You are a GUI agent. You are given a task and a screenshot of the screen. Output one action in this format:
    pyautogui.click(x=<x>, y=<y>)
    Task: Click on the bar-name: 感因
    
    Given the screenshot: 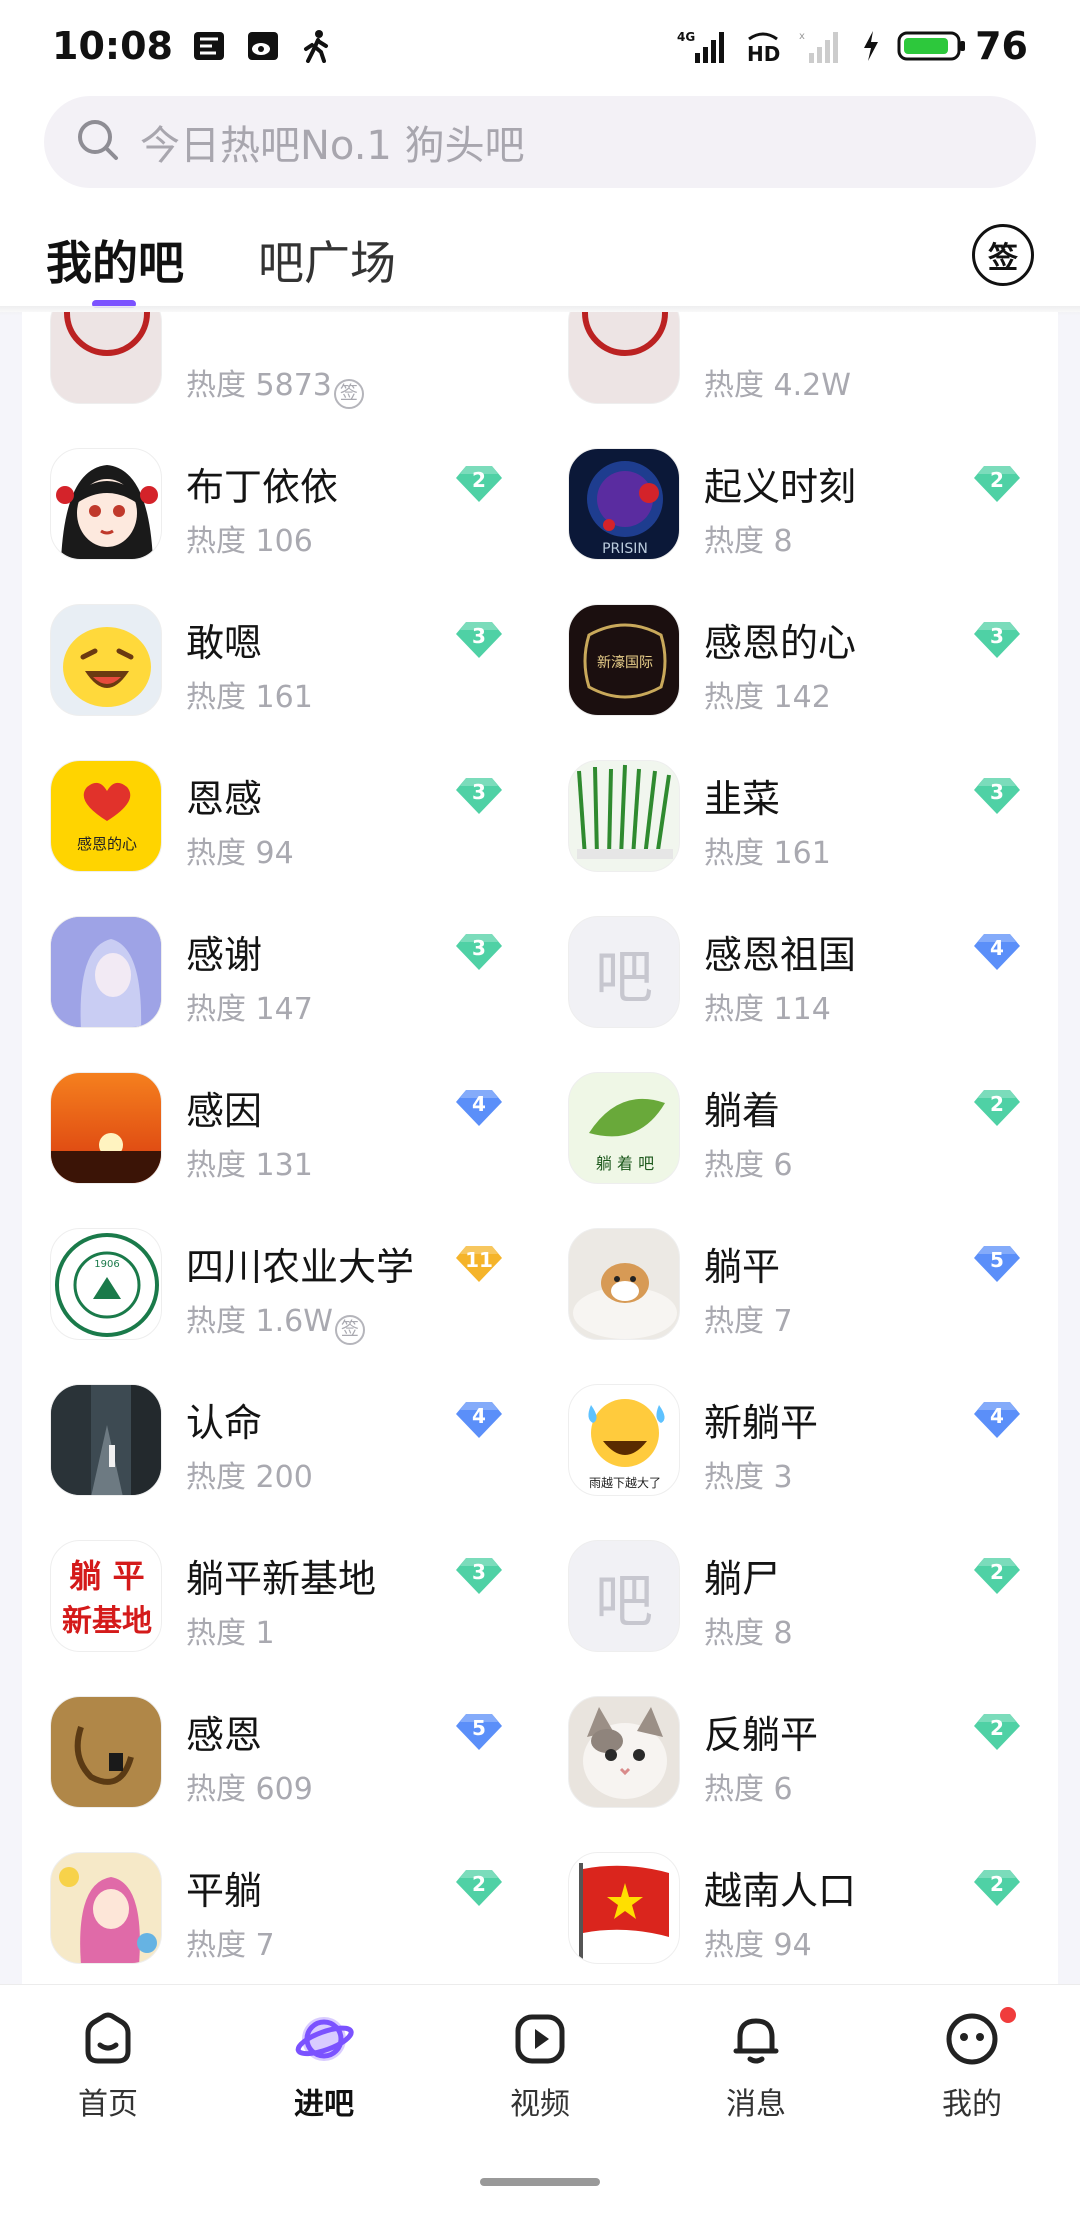 What is the action you would take?
    pyautogui.click(x=224, y=1111)
    